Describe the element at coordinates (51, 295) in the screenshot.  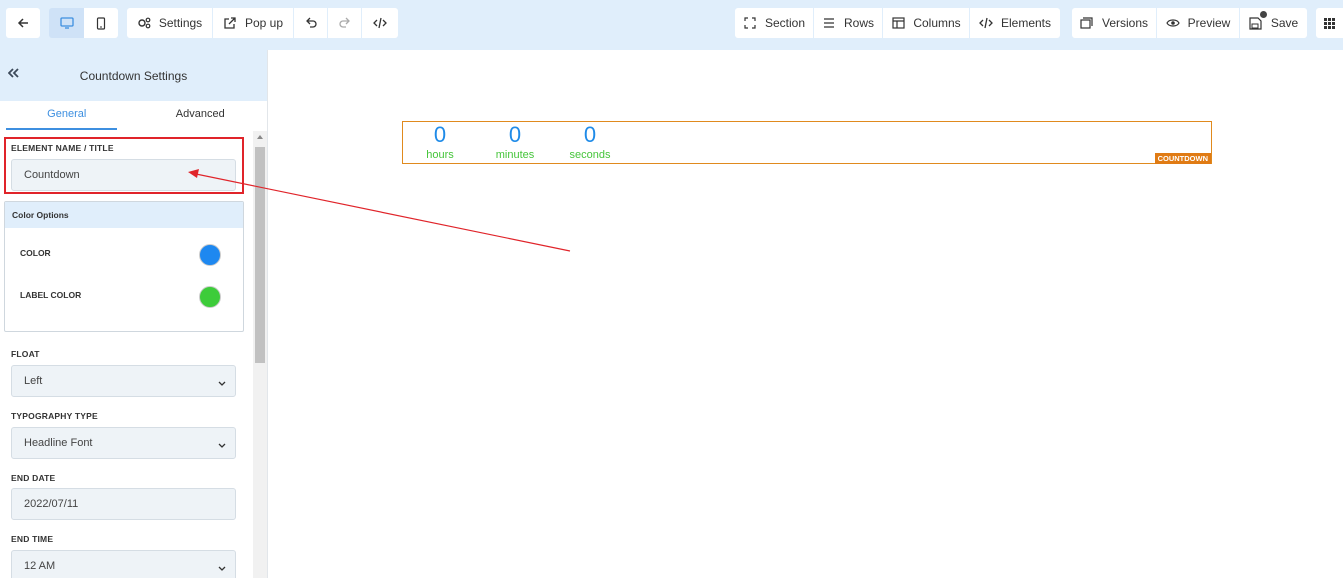
I see `label-color-label: LABEL COLOR` at that location.